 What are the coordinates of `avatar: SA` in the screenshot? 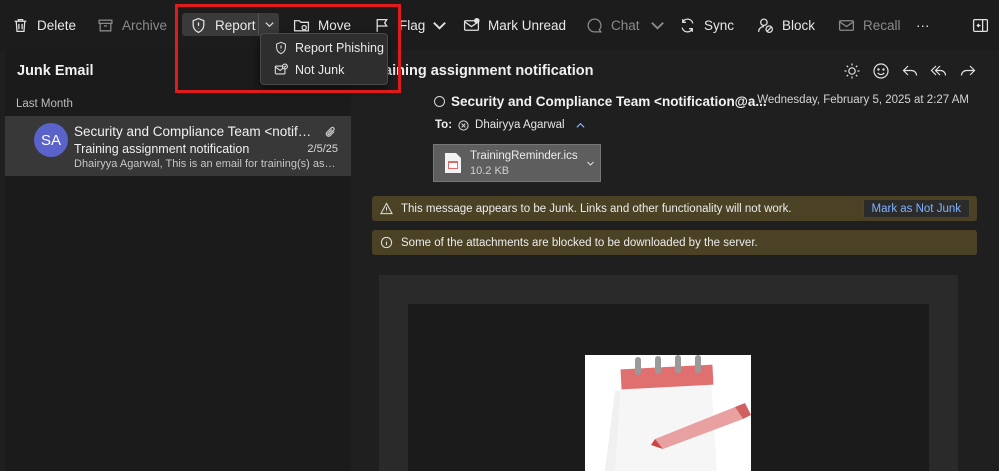 It's located at (51, 140).